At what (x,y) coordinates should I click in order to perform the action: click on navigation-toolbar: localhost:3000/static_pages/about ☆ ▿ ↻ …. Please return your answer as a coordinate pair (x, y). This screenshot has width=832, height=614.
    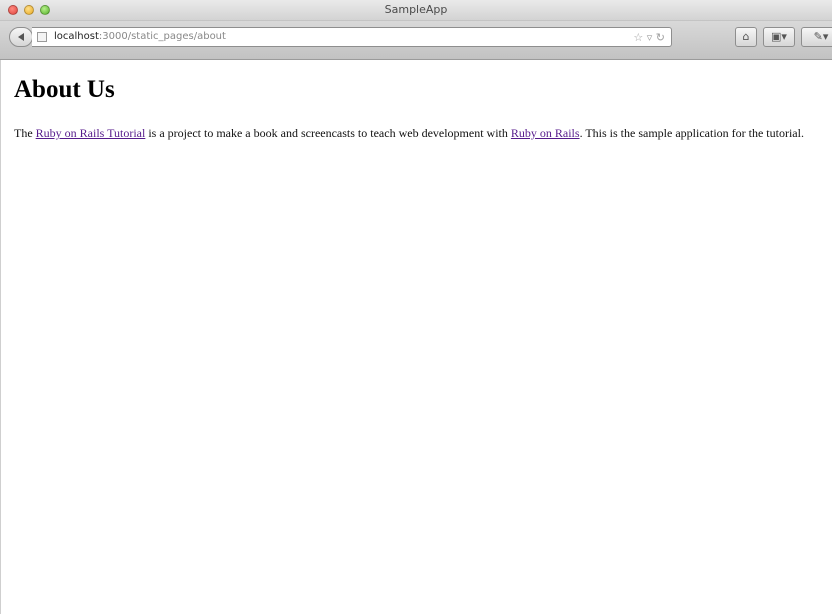
    Looking at the image, I should click on (416, 40).